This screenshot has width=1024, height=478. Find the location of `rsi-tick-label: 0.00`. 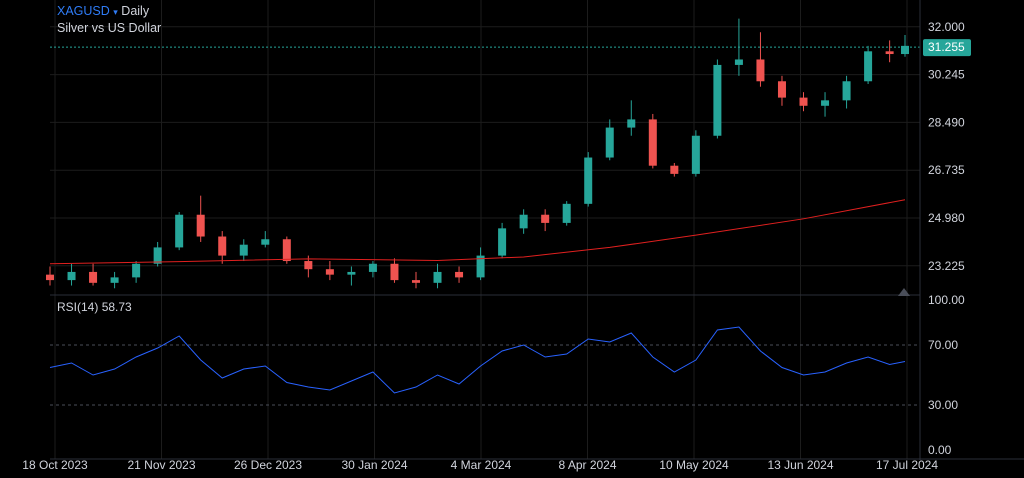

rsi-tick-label: 0.00 is located at coordinates (940, 450).